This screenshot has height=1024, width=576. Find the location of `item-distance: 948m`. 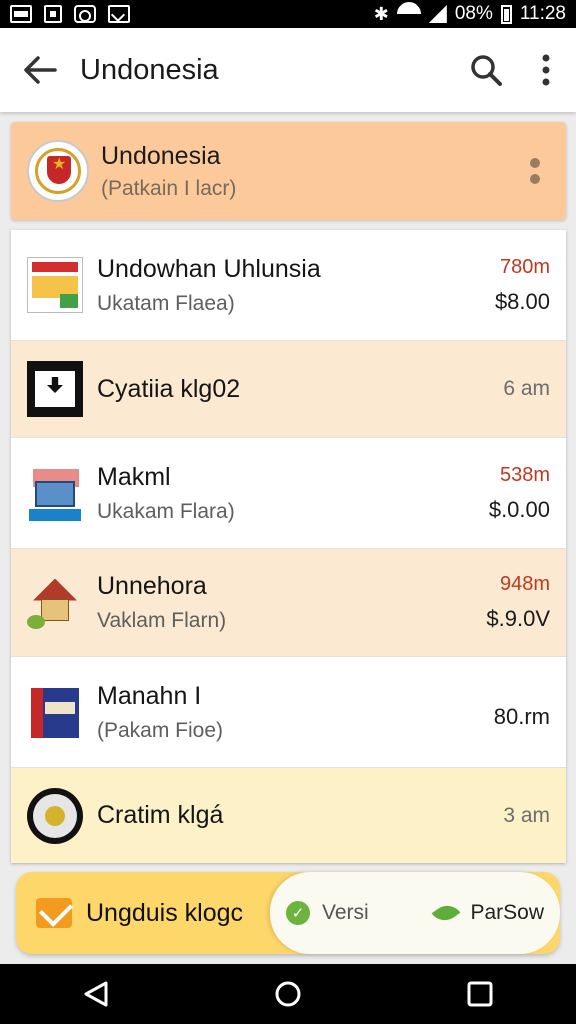

item-distance: 948m is located at coordinates (524, 584).